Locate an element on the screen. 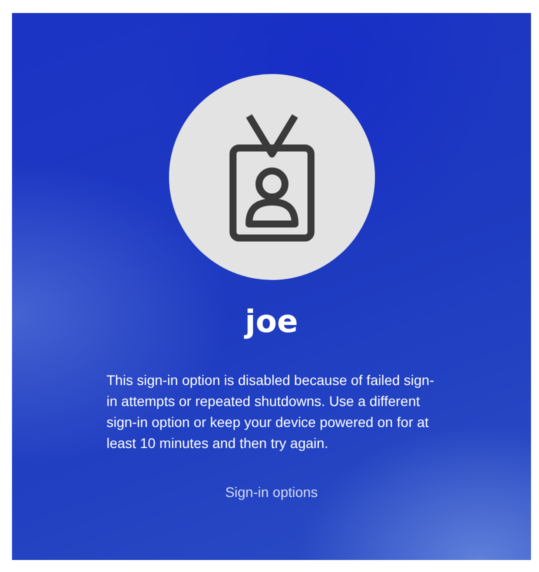 This screenshot has height=572, width=539. disabled-message: This sign-in option is disabled because of failed sign-in attempts or repeated shutdowns. Use a different sign-in option or keep your device powered on for at least 10 minutes and then try again. is located at coordinates (271, 412).